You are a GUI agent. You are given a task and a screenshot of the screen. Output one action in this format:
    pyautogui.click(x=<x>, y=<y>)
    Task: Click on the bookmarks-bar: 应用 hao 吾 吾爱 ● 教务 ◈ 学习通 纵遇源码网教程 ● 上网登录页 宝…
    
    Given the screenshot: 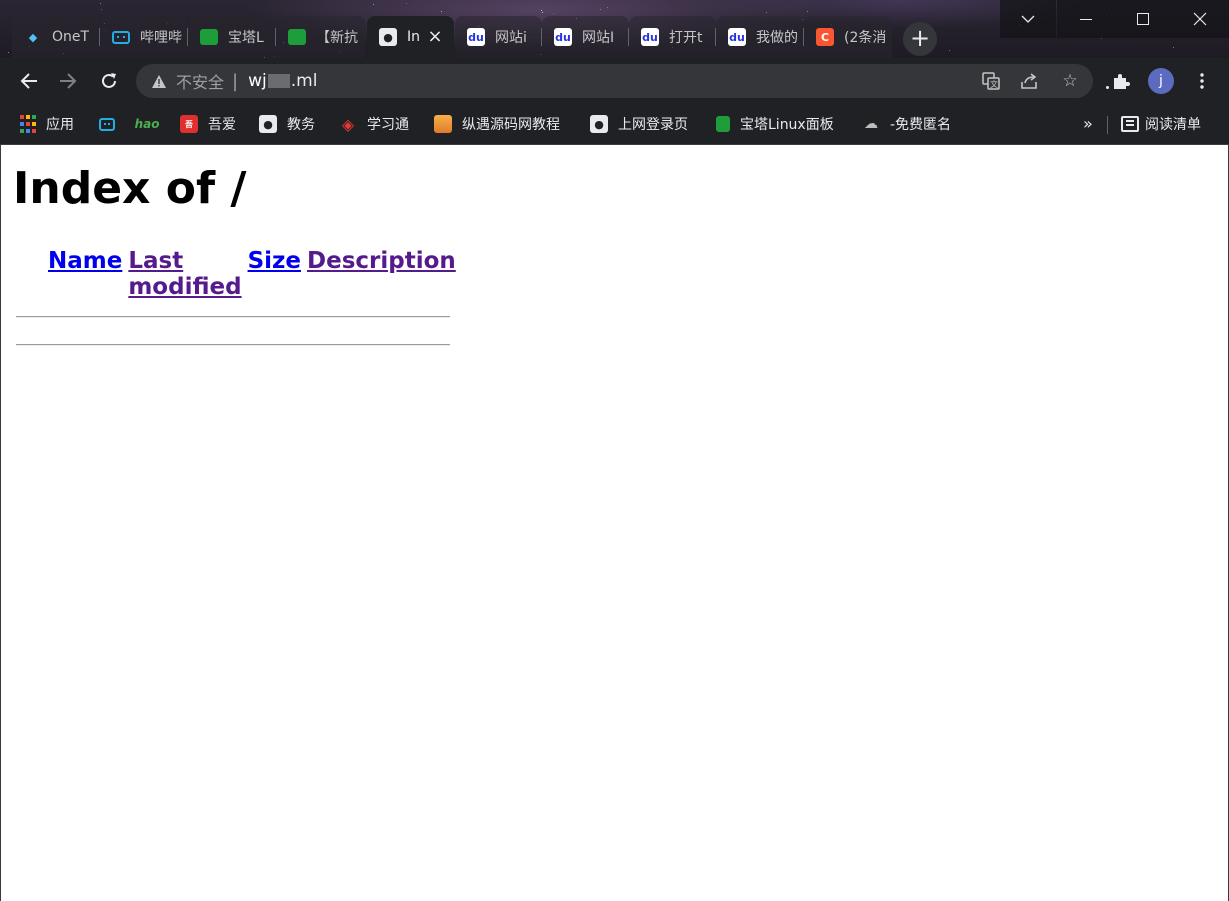 What is the action you would take?
    pyautogui.click(x=614, y=124)
    